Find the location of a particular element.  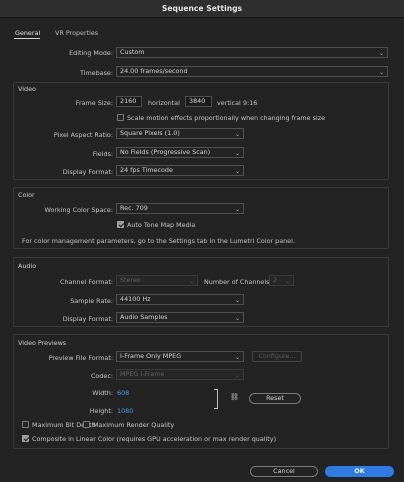

fields-value: No Fields (Progressive Scan) is located at coordinates (165, 152).